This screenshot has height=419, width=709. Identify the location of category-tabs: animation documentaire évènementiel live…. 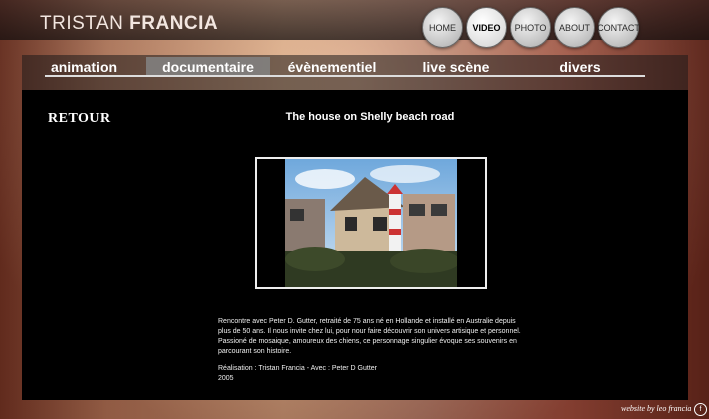
(332, 67).